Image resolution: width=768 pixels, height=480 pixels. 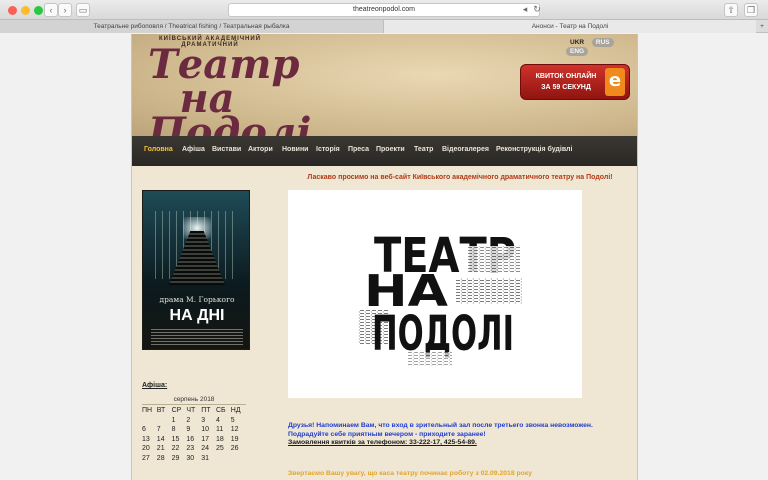 What do you see at coordinates (193, 421) in the screenshot?
I see `calendar-day: 2` at bounding box center [193, 421].